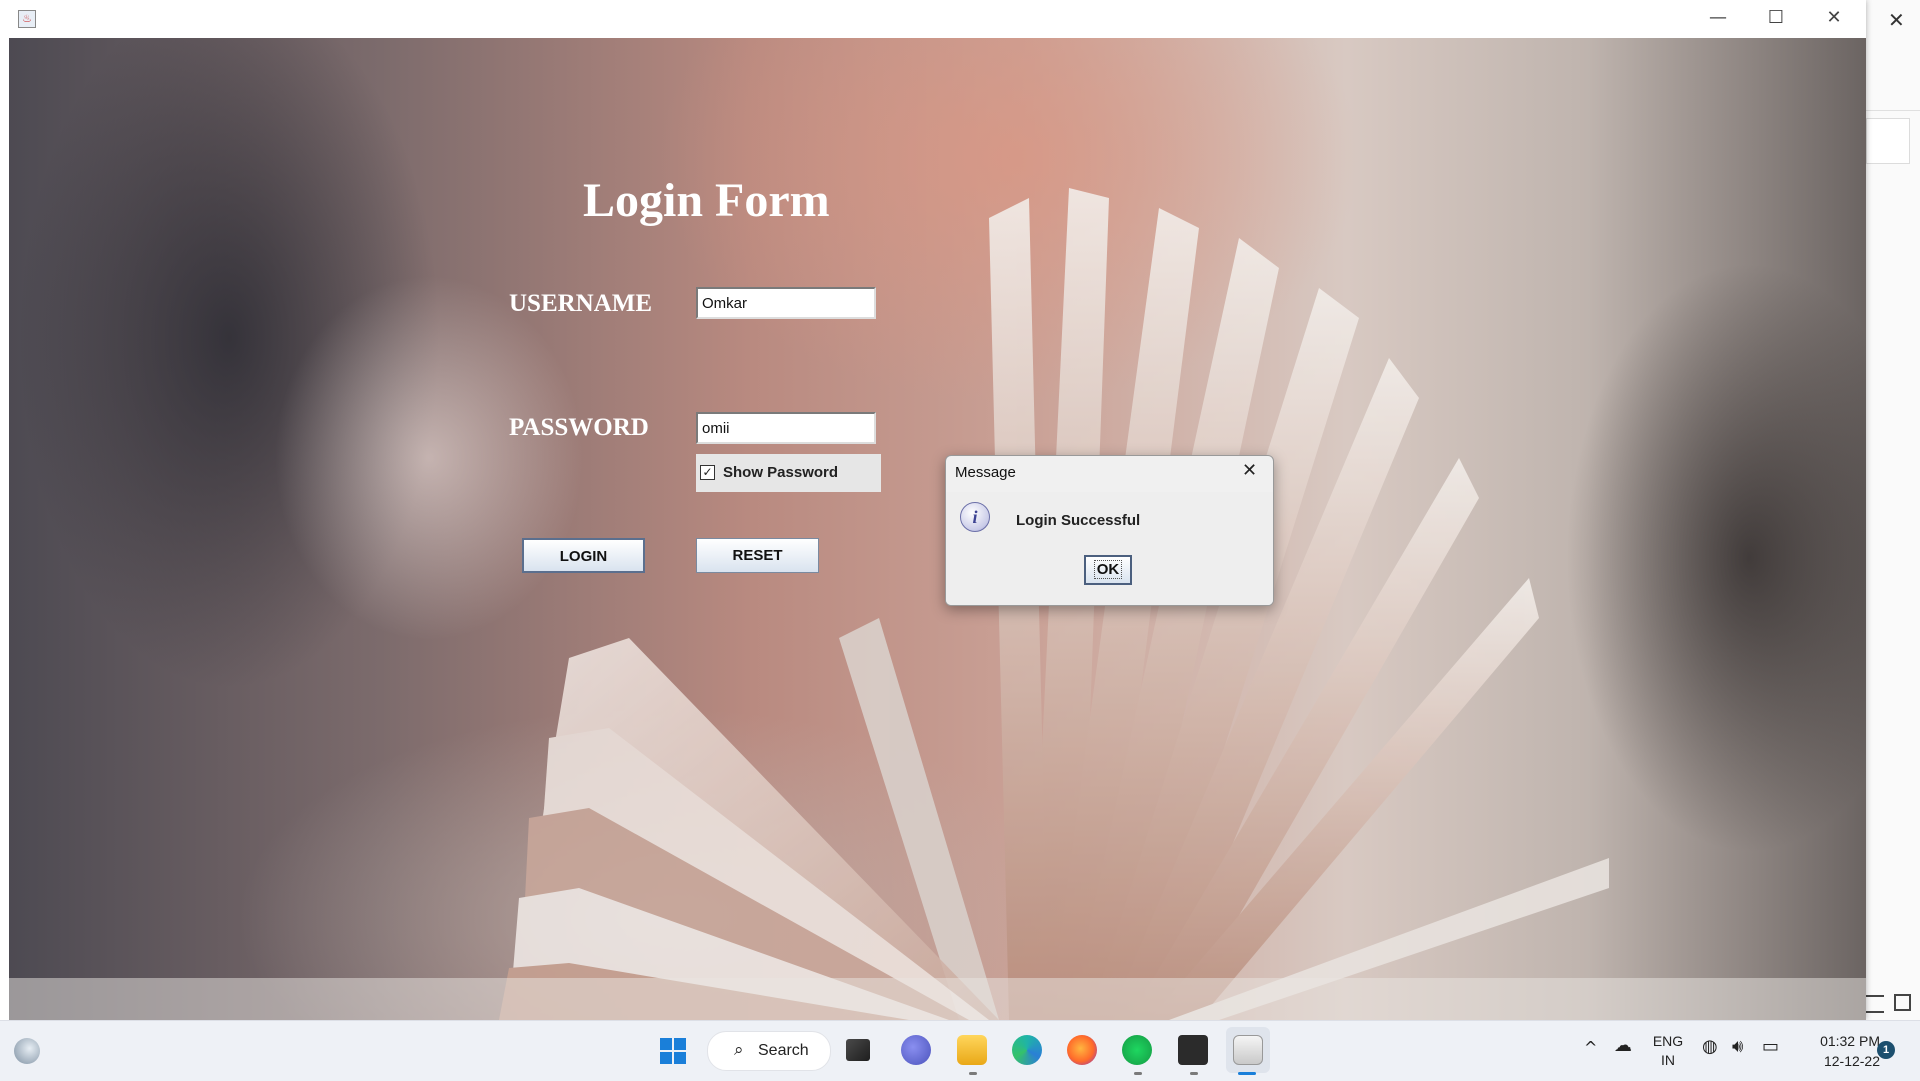  What do you see at coordinates (1834, 18) in the screenshot?
I see `close-button: ✕` at bounding box center [1834, 18].